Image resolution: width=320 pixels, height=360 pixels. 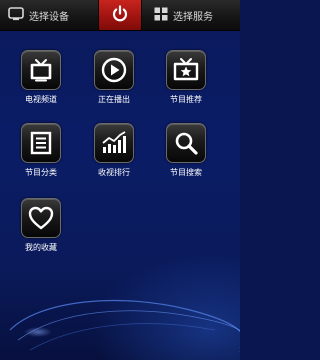 What do you see at coordinates (186, 99) in the screenshot?
I see `tile-label: 节目推荐` at bounding box center [186, 99].